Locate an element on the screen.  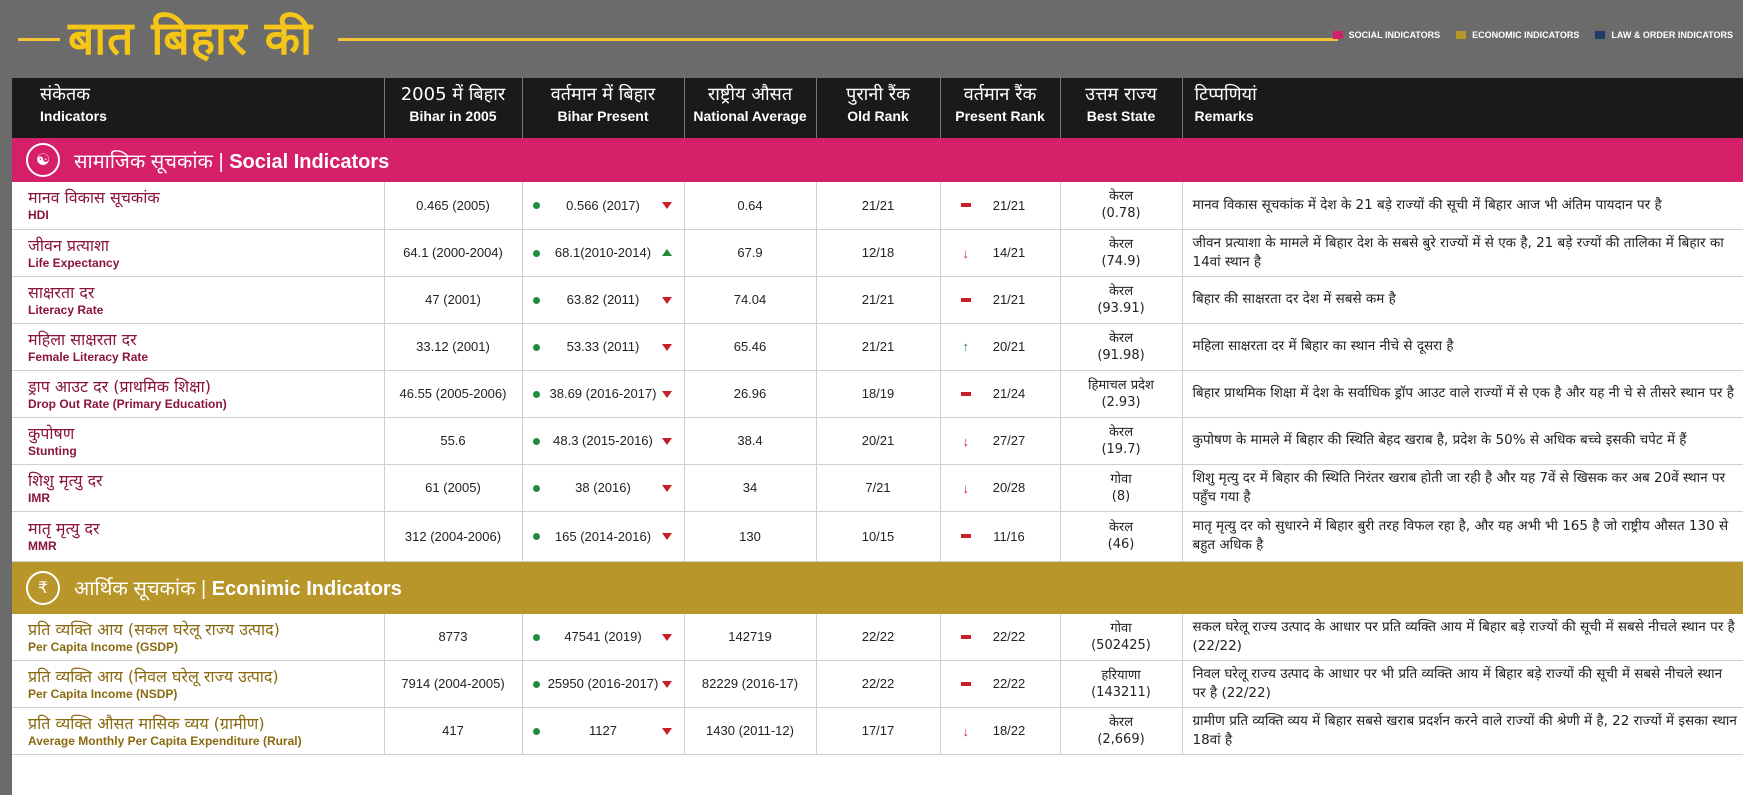
bihar-present-value: 38 (2016) is located at coordinates (603, 487).